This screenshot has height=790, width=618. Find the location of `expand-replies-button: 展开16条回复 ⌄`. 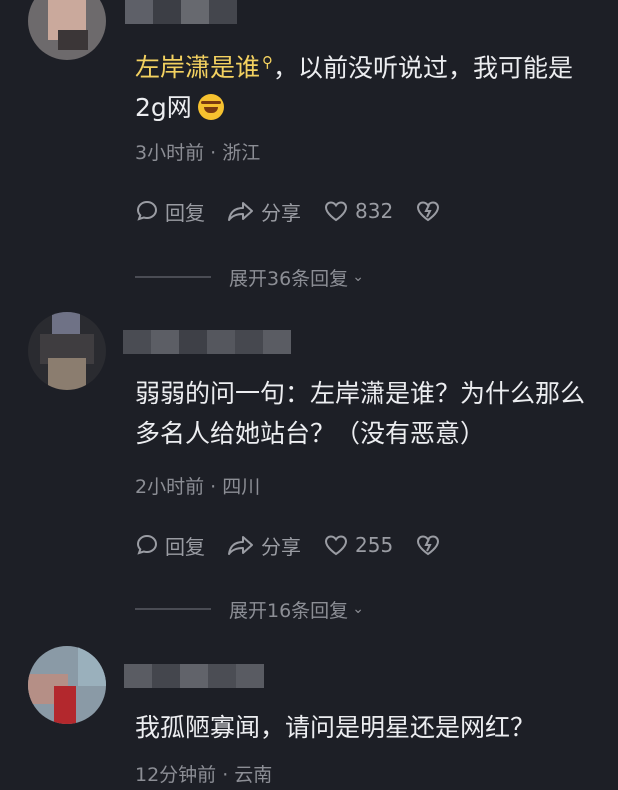

expand-replies-button: 展开16条回复 ⌄ is located at coordinates (249, 609).